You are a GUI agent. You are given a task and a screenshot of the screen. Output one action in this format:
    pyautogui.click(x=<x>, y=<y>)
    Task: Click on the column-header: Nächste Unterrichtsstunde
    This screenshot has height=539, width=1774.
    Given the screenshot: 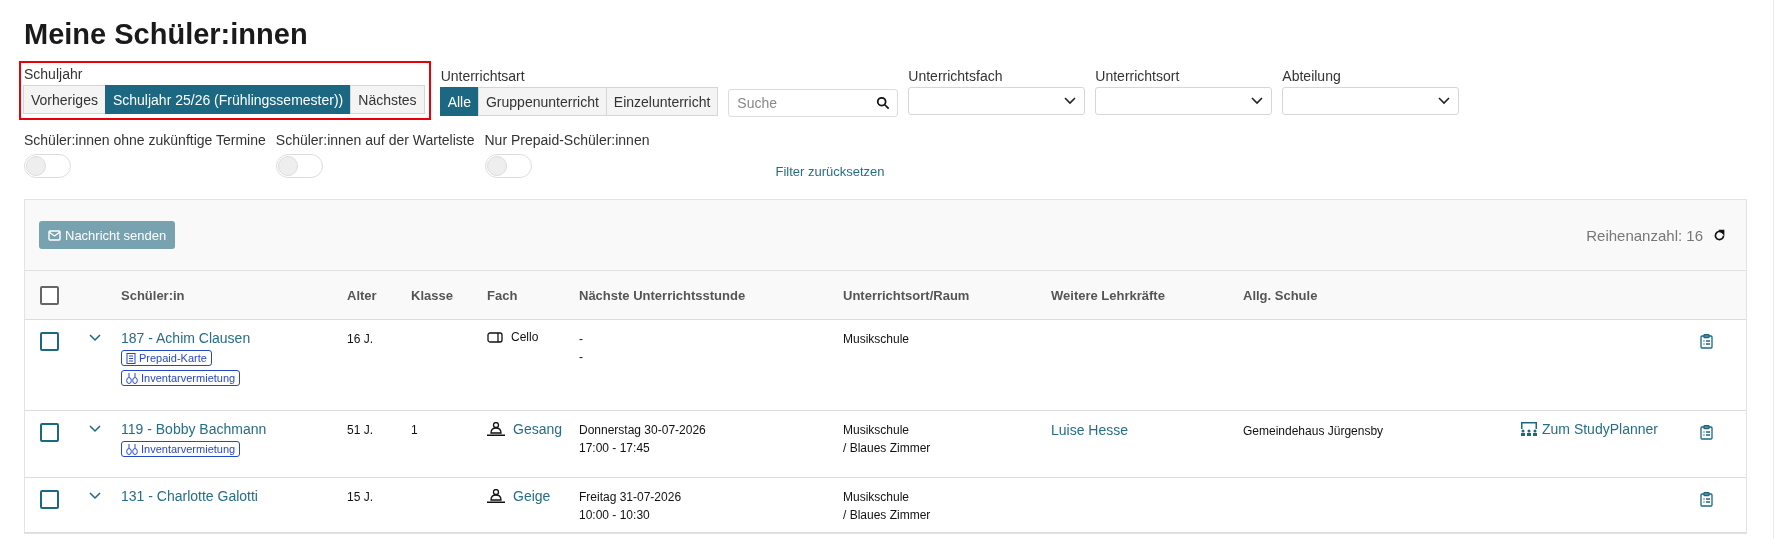 What is the action you would take?
    pyautogui.click(x=663, y=295)
    